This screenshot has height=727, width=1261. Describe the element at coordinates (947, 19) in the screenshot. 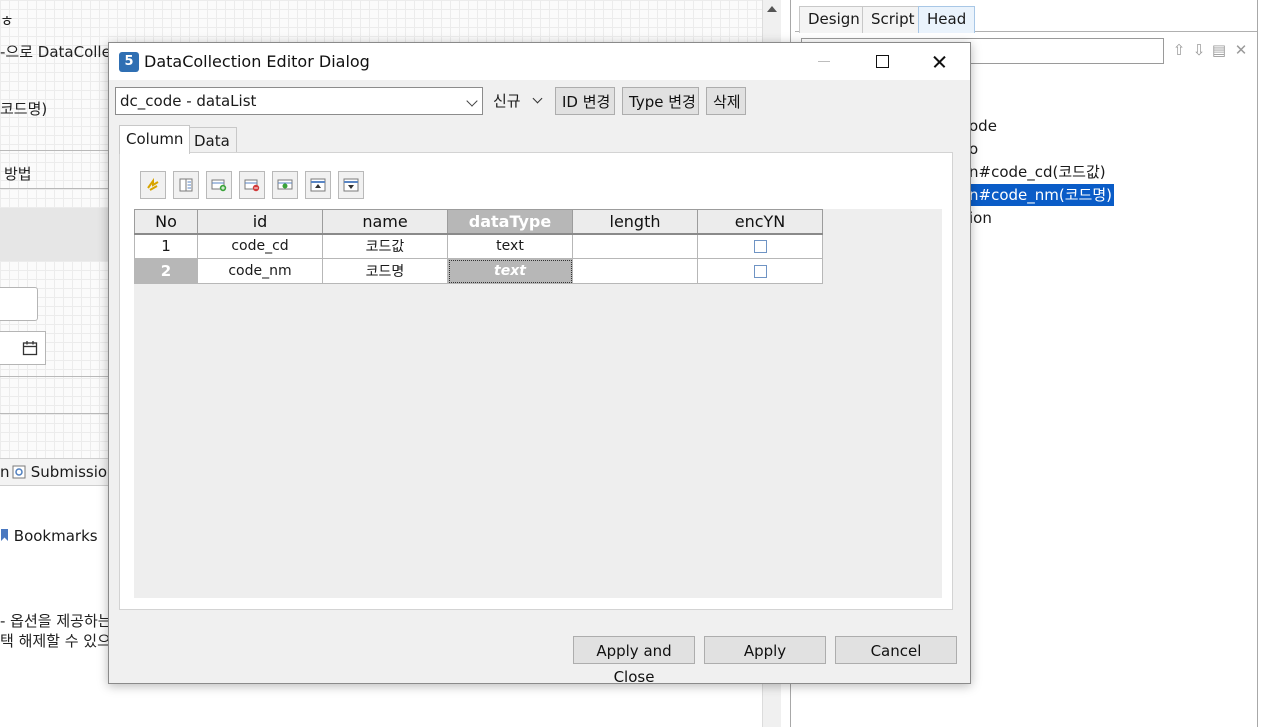

I see `tab-head: Head` at that location.